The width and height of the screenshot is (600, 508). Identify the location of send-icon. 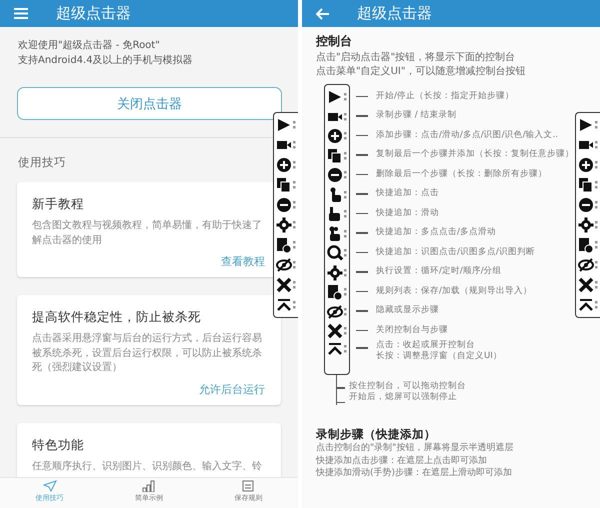
(49, 486).